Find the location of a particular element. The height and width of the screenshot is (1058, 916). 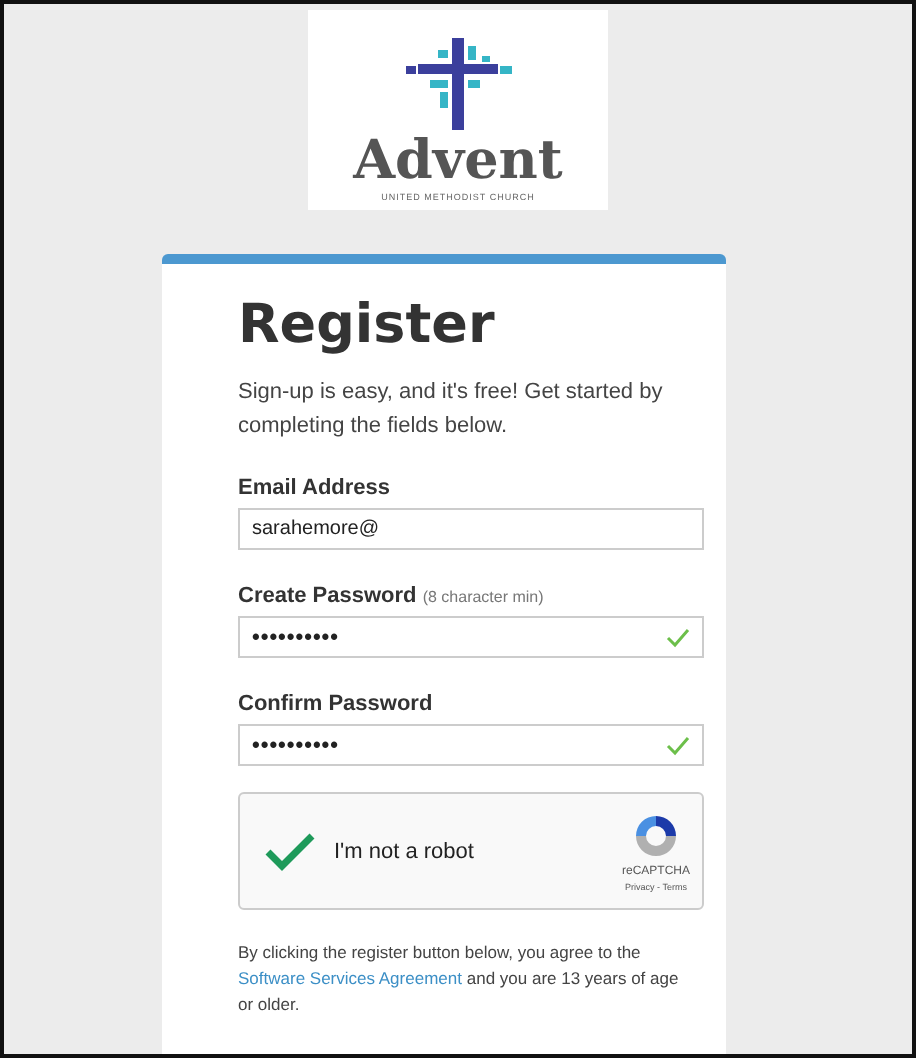

logo-name: Advent is located at coordinates (458, 161).